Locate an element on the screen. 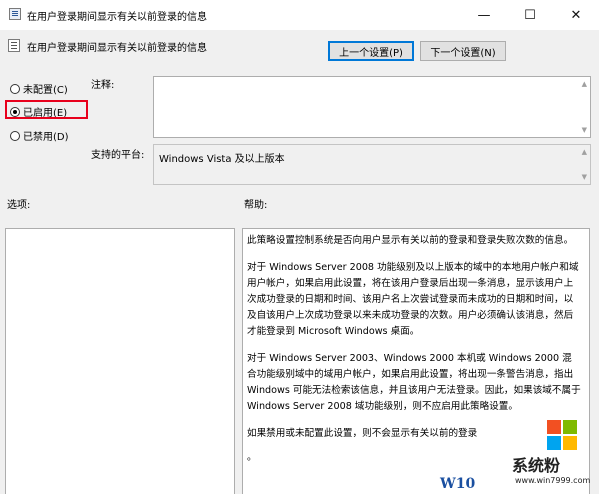  comment-label: 注释: is located at coordinates (103, 85).